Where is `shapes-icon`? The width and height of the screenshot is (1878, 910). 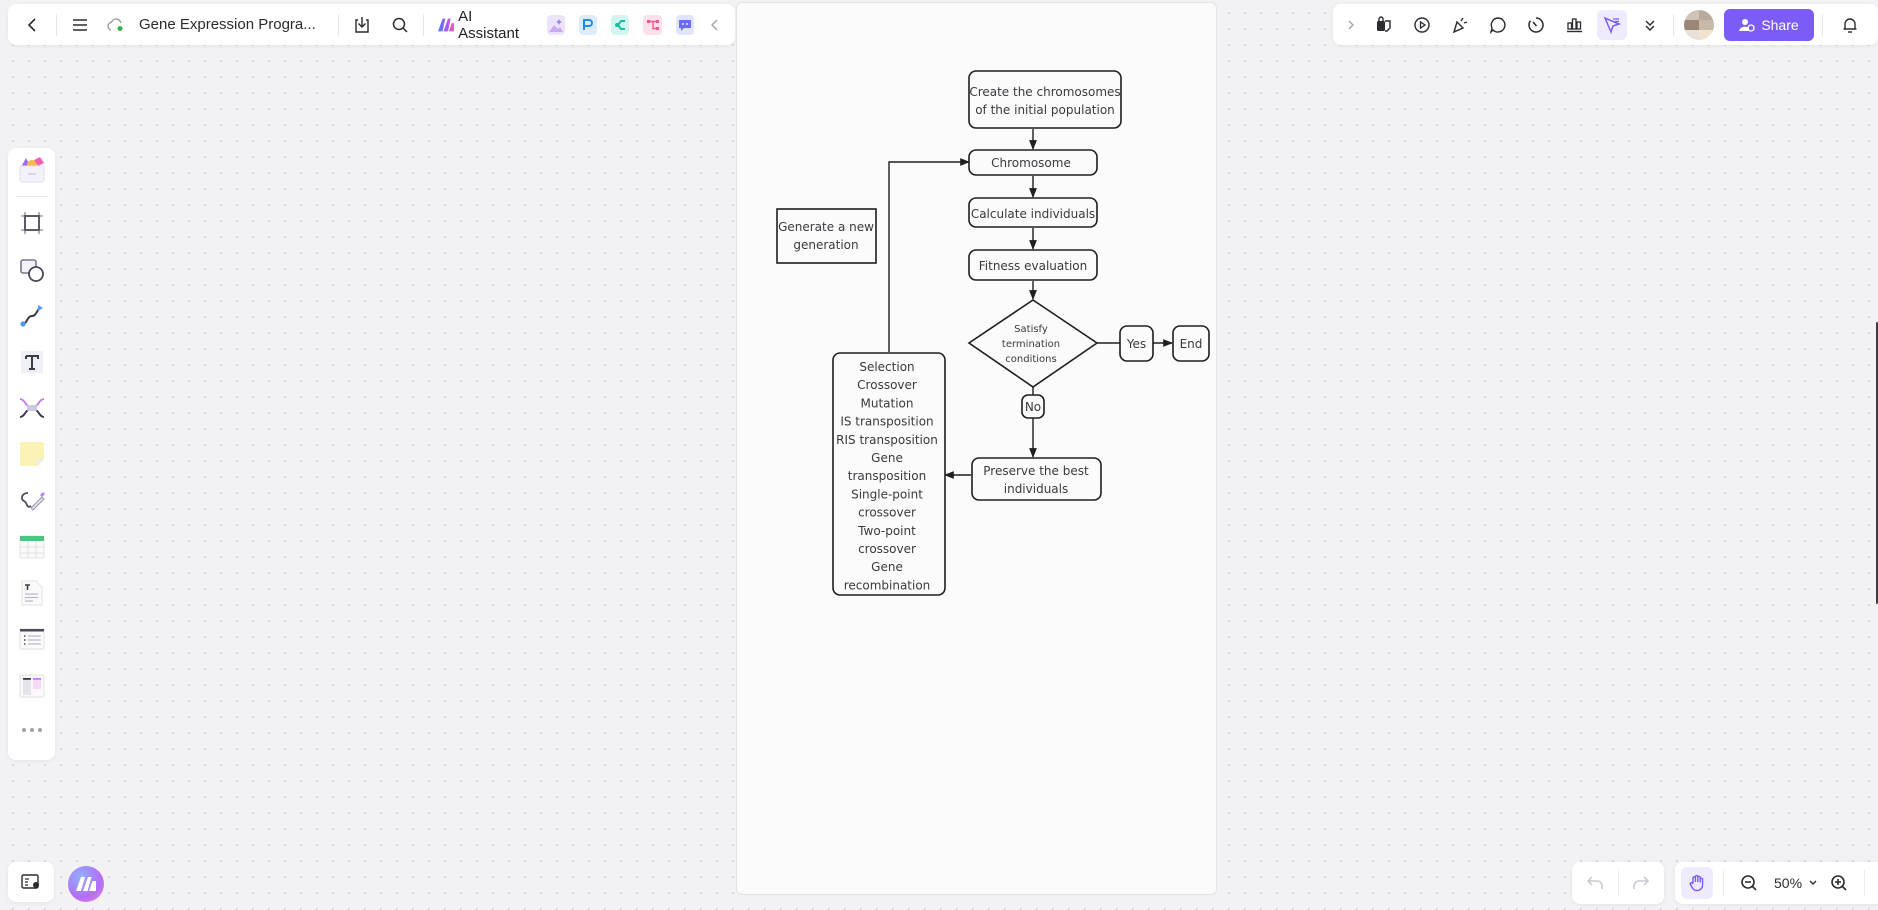
shapes-icon is located at coordinates (31, 270).